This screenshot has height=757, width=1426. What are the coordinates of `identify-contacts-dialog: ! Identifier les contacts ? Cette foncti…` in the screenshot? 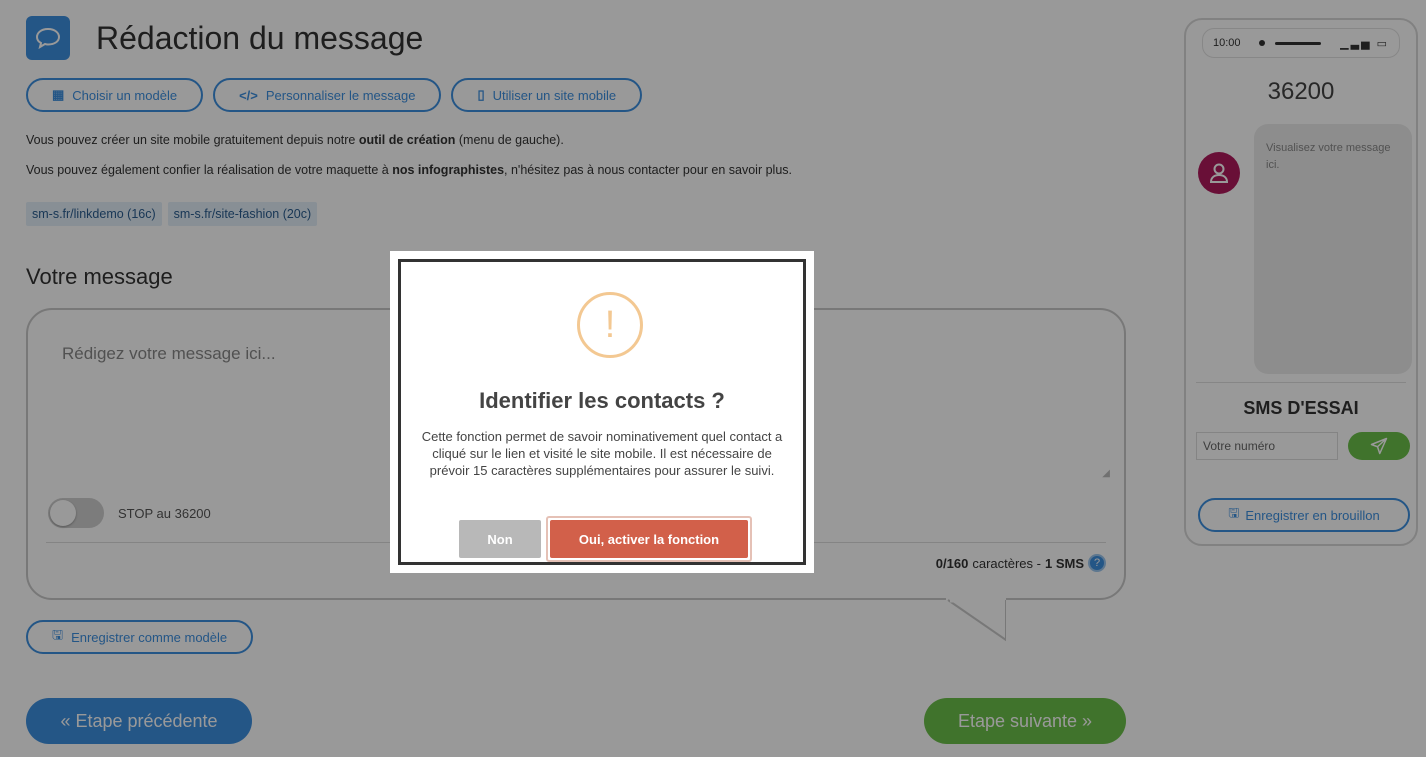 It's located at (602, 412).